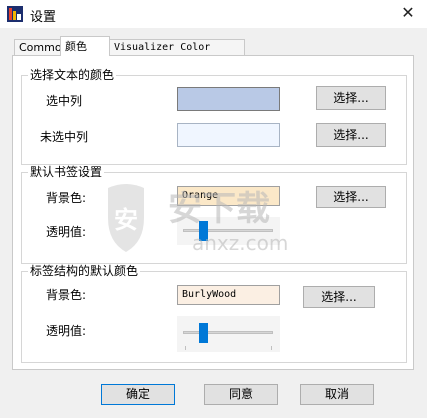  I want to click on tag-bg-label: 背景色:, so click(66, 295).